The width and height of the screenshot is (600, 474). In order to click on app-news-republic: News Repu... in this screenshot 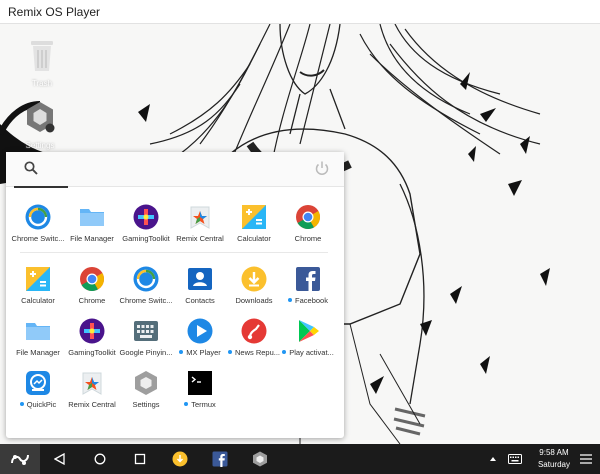, I will do `click(254, 337)`.